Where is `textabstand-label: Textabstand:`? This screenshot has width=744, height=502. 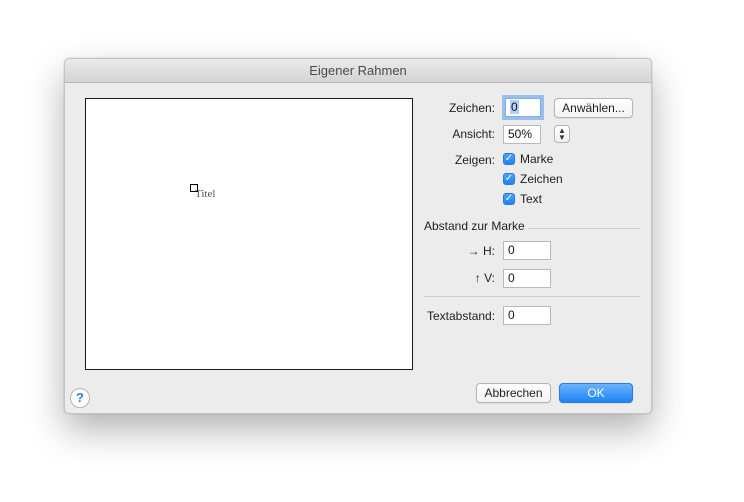
textabstand-label: Textabstand: is located at coordinates (461, 316).